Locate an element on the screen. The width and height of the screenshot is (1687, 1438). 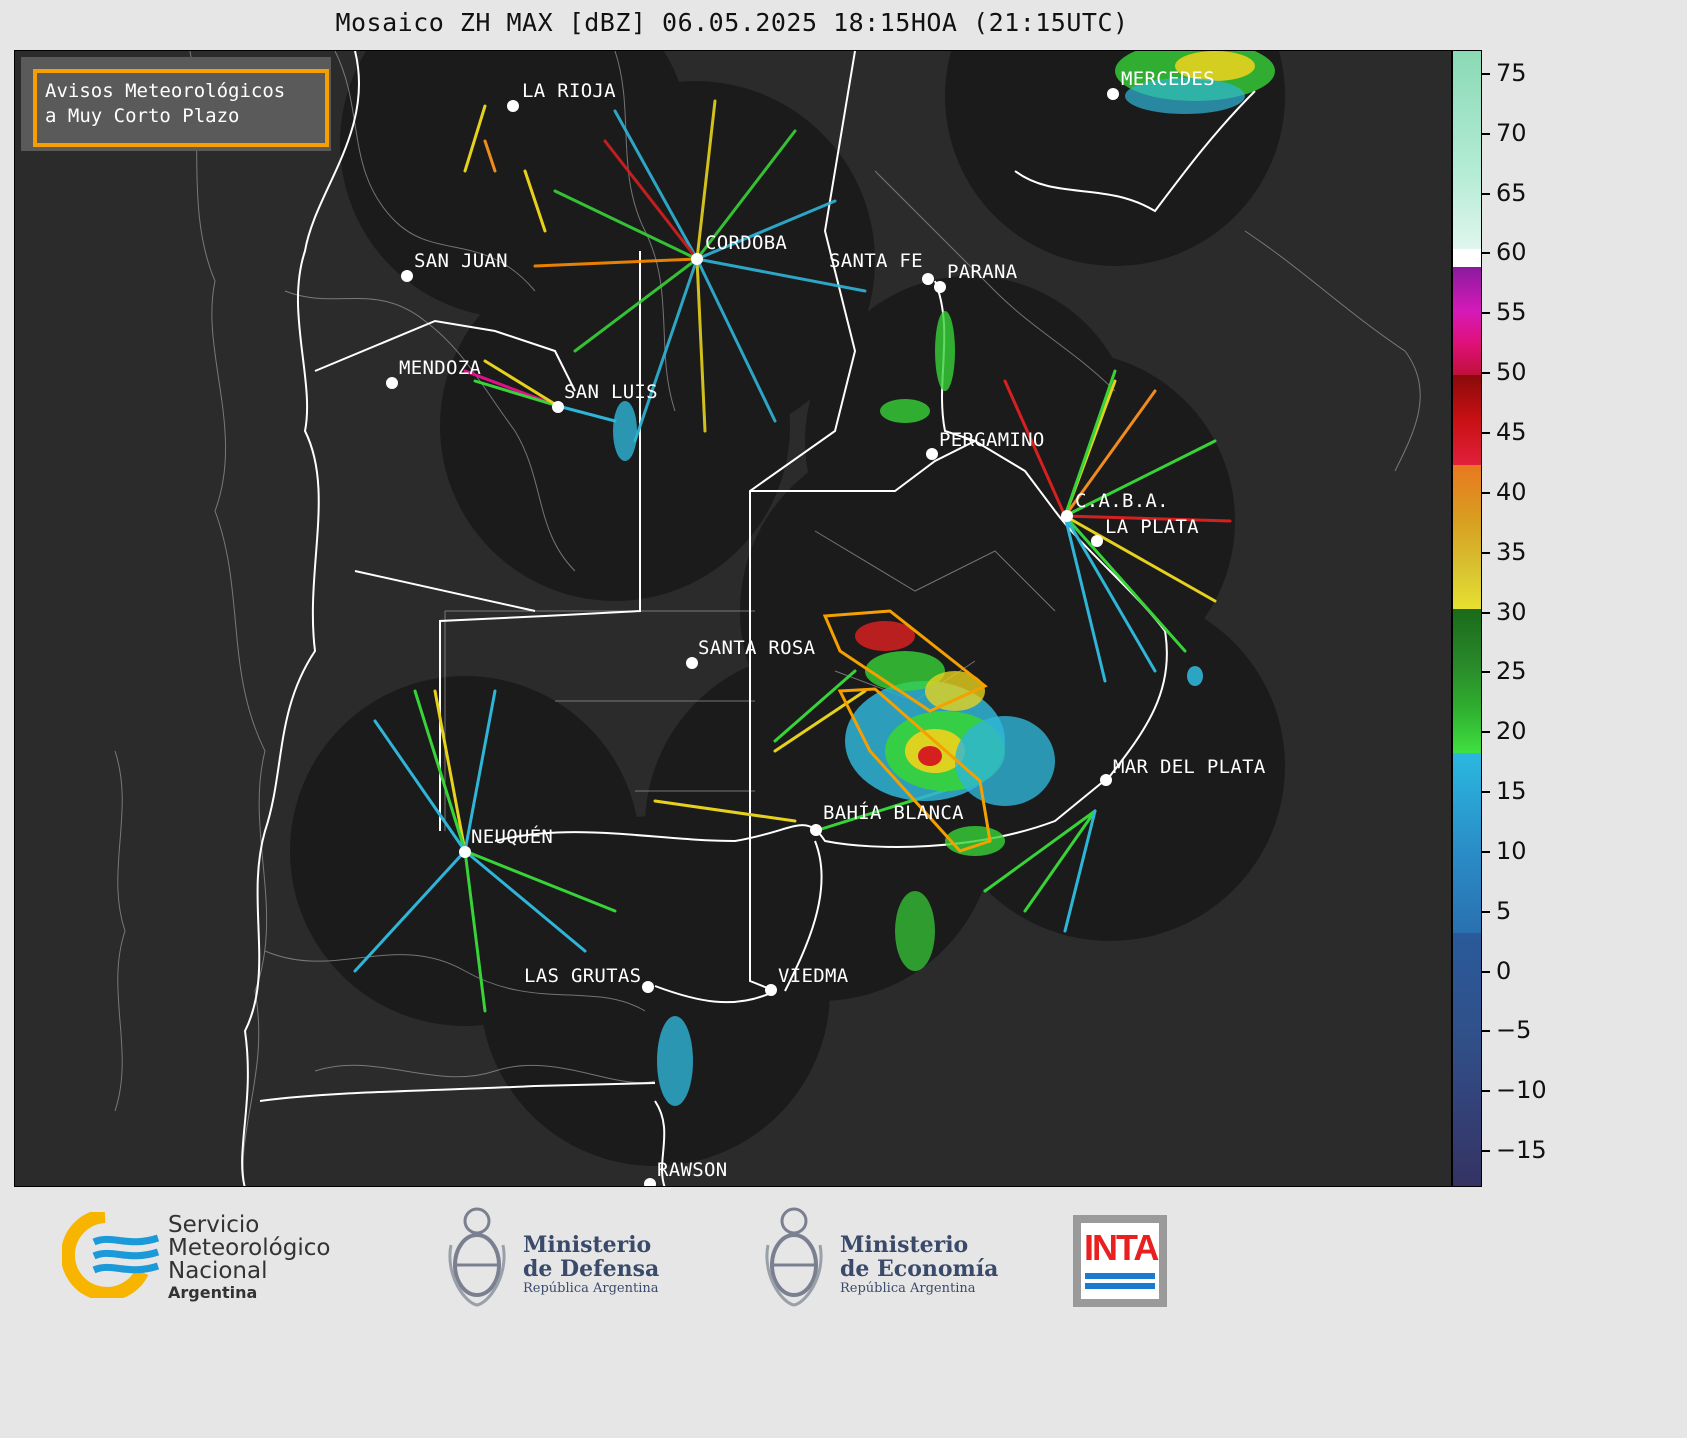
notice-panel: Avisos Meteorológicos a Muy Corto Plazo is located at coordinates (176, 104).